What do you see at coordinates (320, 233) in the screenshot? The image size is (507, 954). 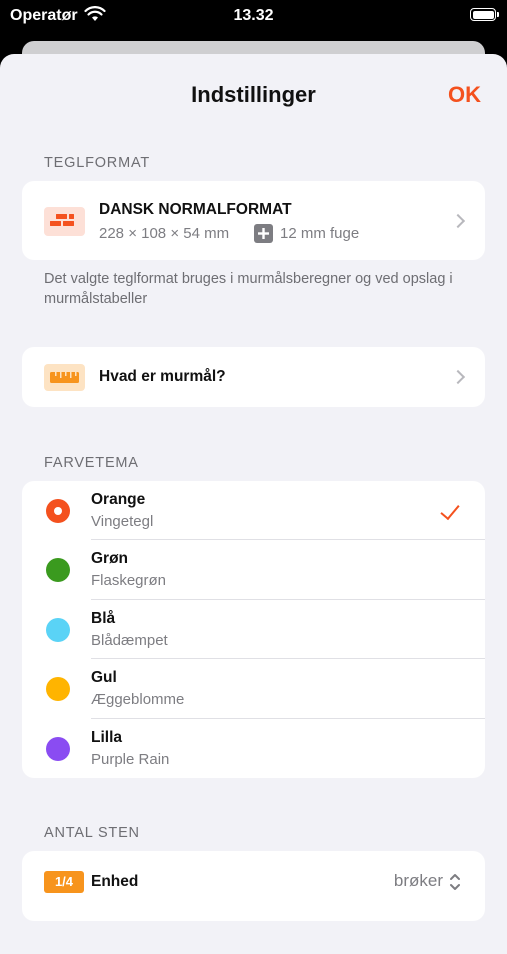 I see `joint-size: 12 mm fuge` at bounding box center [320, 233].